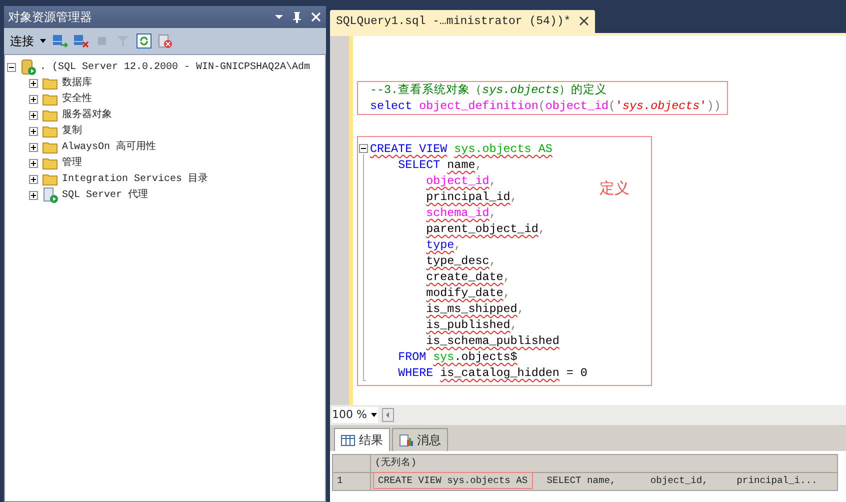 This screenshot has height=502, width=846. Describe the element at coordinates (72, 163) in the screenshot. I see `tree-item: 管理` at that location.